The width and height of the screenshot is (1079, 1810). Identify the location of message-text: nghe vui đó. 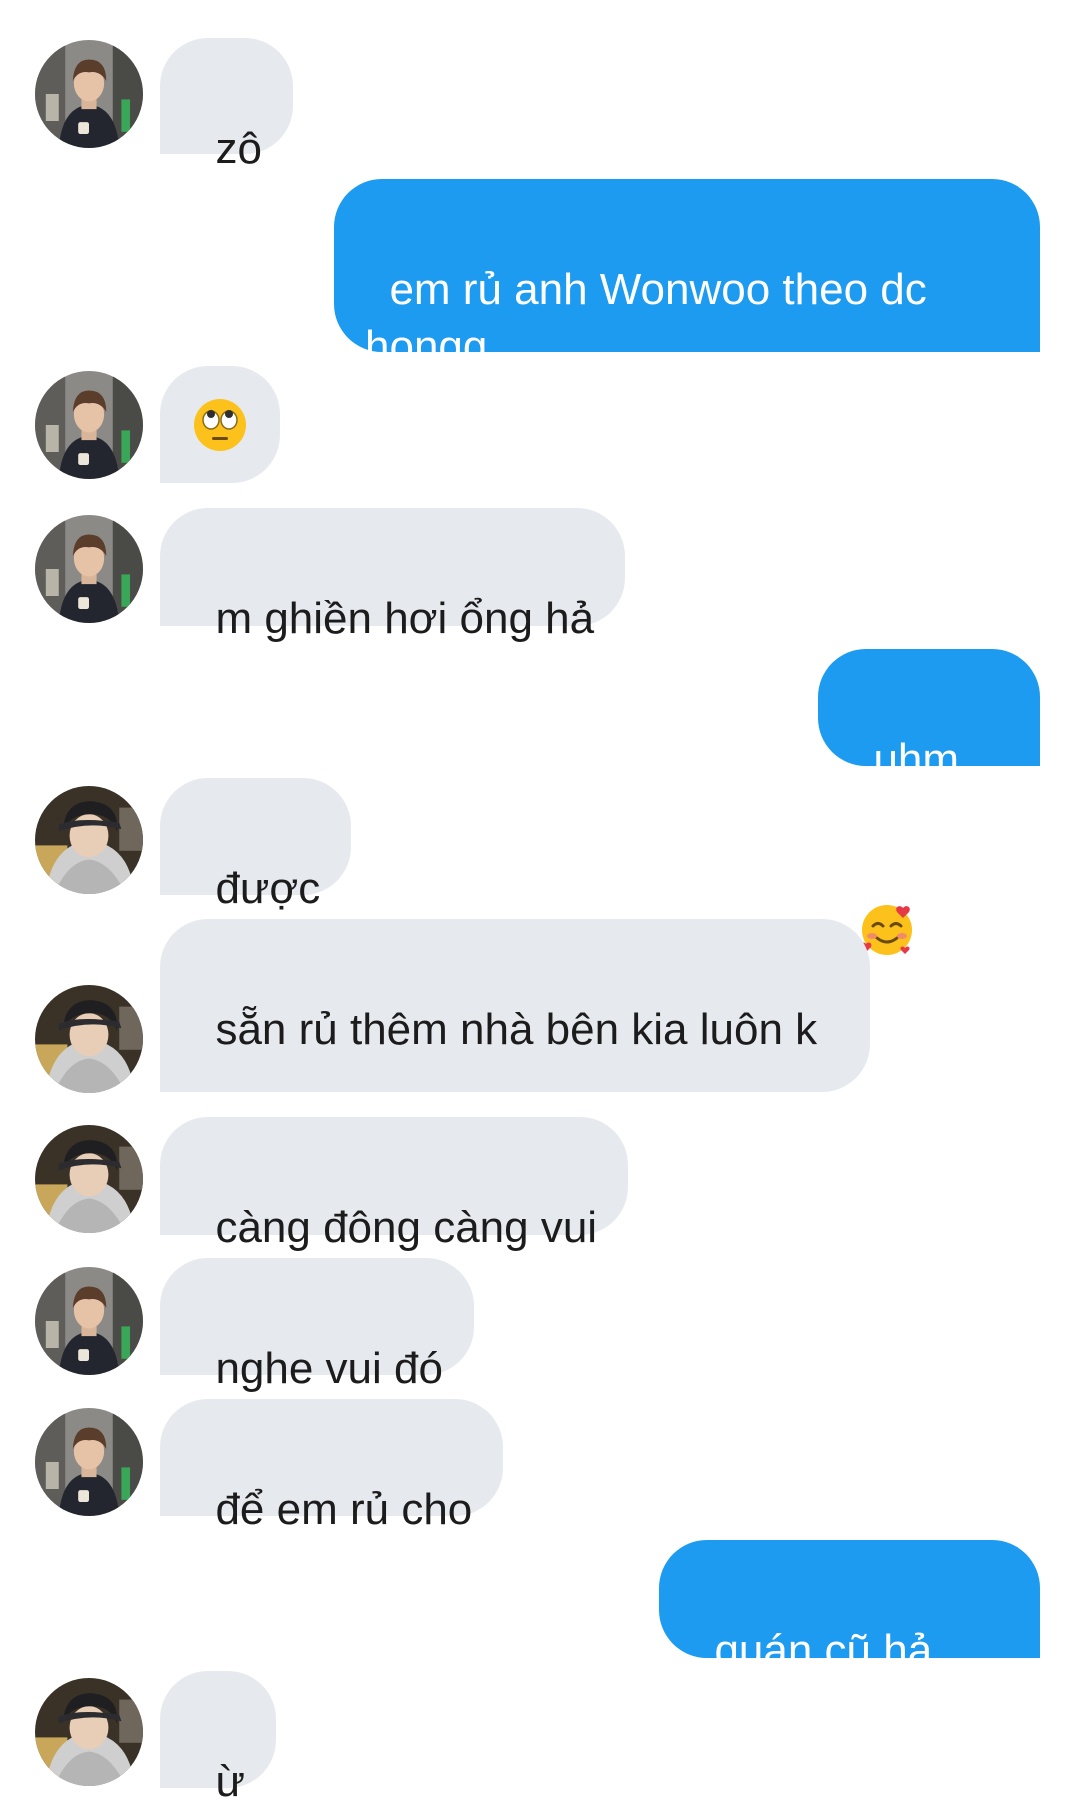
(329, 1368).